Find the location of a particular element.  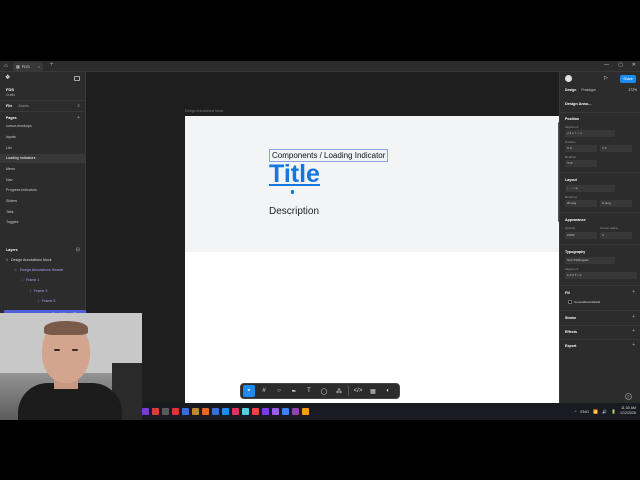

figma-menu-icon: ❖ is located at coordinates (7, 78).